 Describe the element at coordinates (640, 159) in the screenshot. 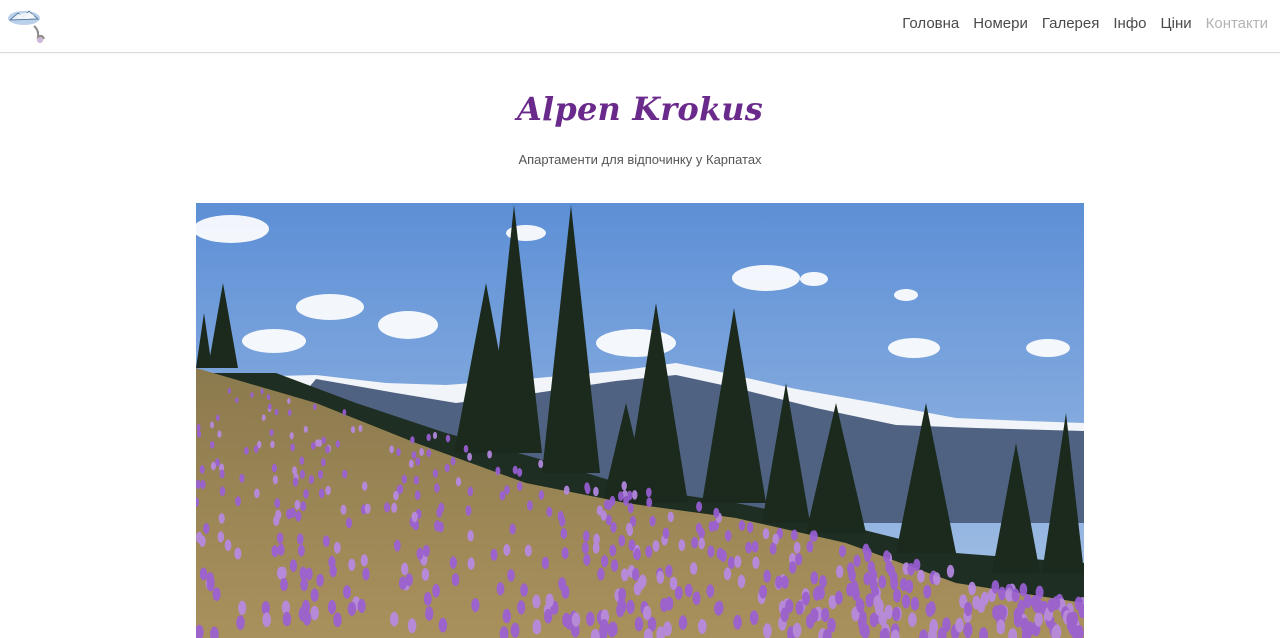

I see `page-subtitle: Апартаменти для відпочинку у Карпатах` at that location.